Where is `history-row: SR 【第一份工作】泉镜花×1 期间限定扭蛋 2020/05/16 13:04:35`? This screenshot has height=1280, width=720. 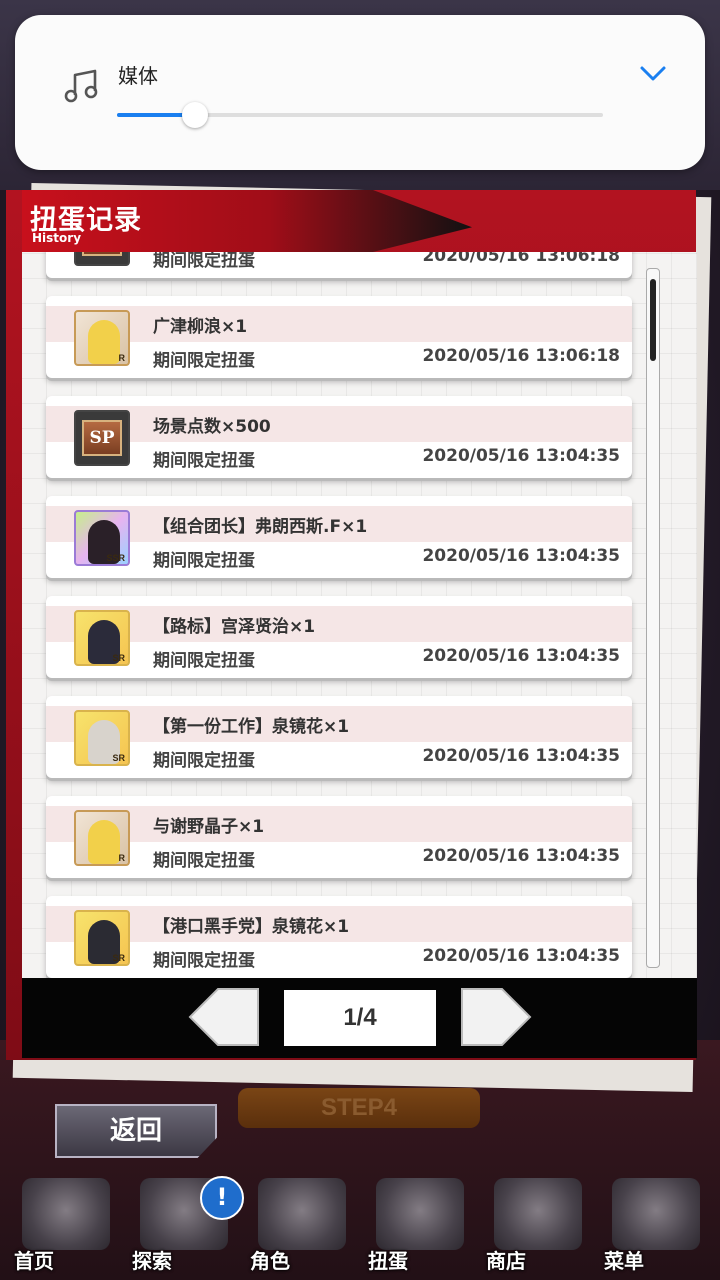 history-row: SR 【第一份工作】泉镜花×1 期间限定扭蛋 2020/05/16 13:04:35 is located at coordinates (339, 737).